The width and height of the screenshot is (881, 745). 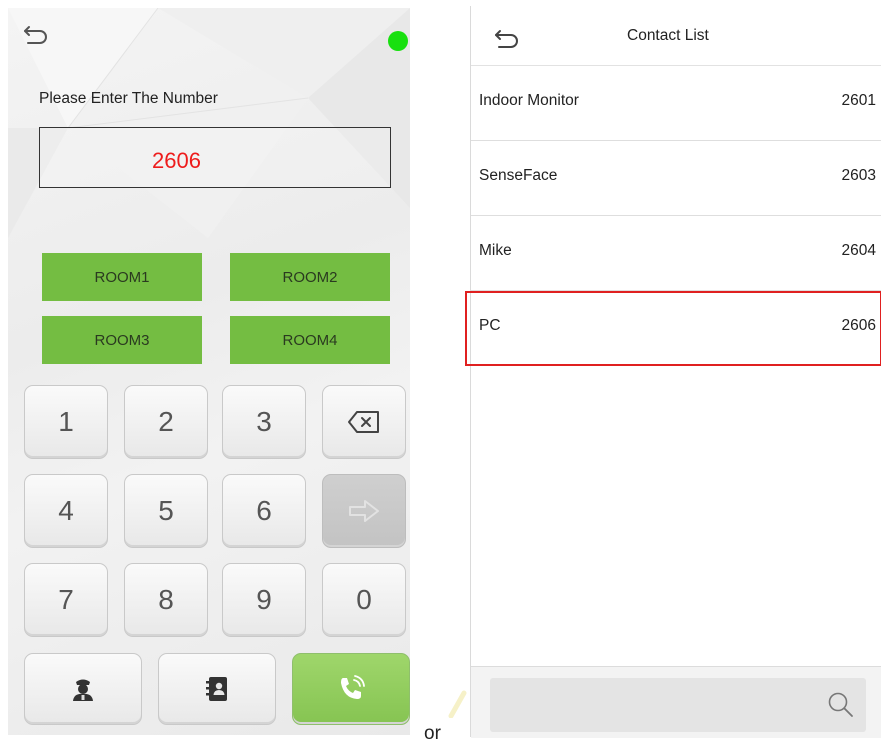 What do you see at coordinates (678, 705) in the screenshot?
I see `search-input` at bounding box center [678, 705].